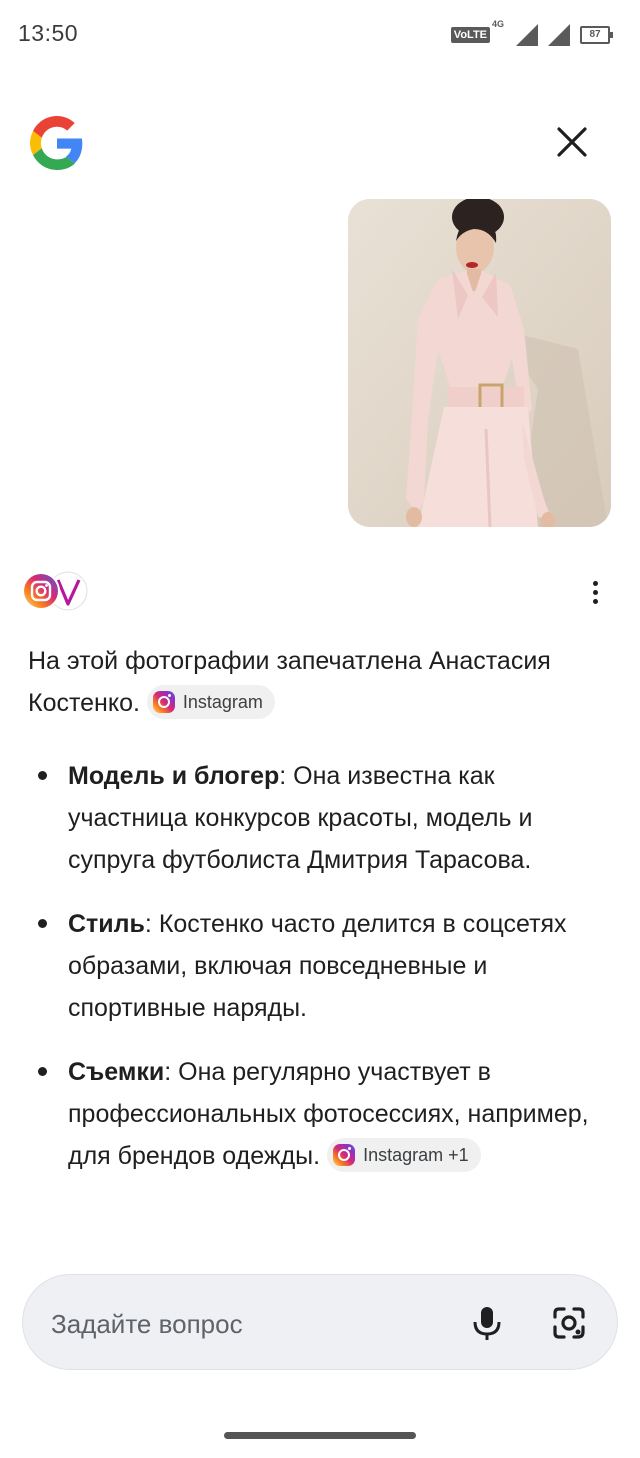 The width and height of the screenshot is (640, 1458). I want to click on home-indicator, so click(320, 1435).